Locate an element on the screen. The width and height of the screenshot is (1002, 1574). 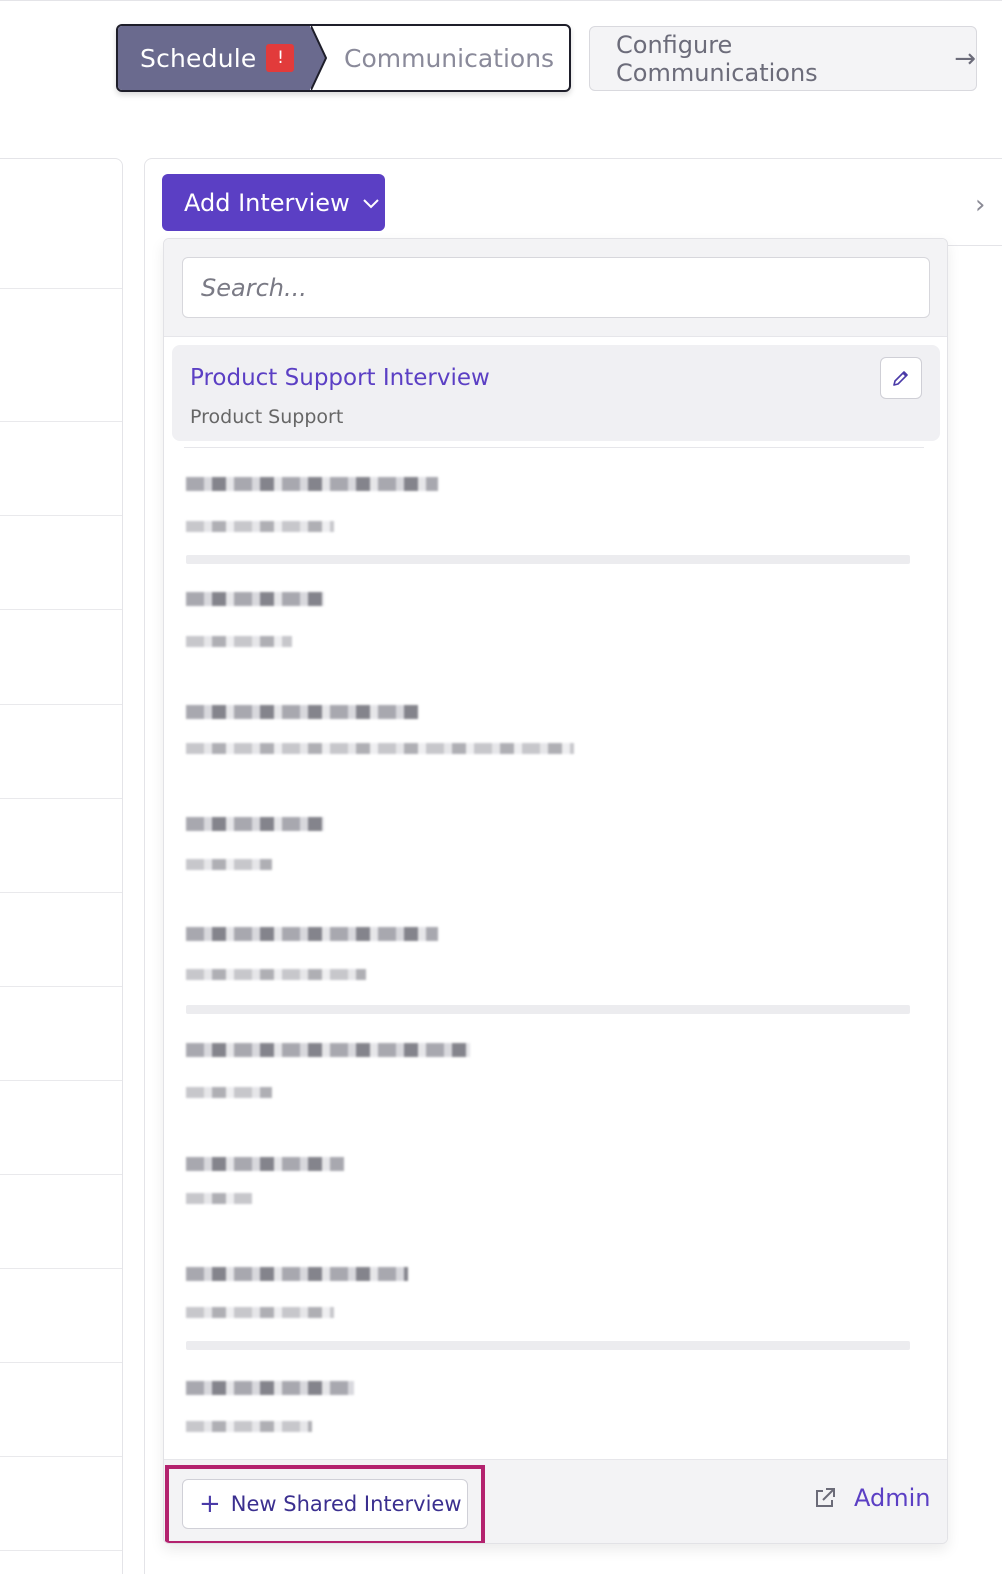
search-input is located at coordinates (556, 287).